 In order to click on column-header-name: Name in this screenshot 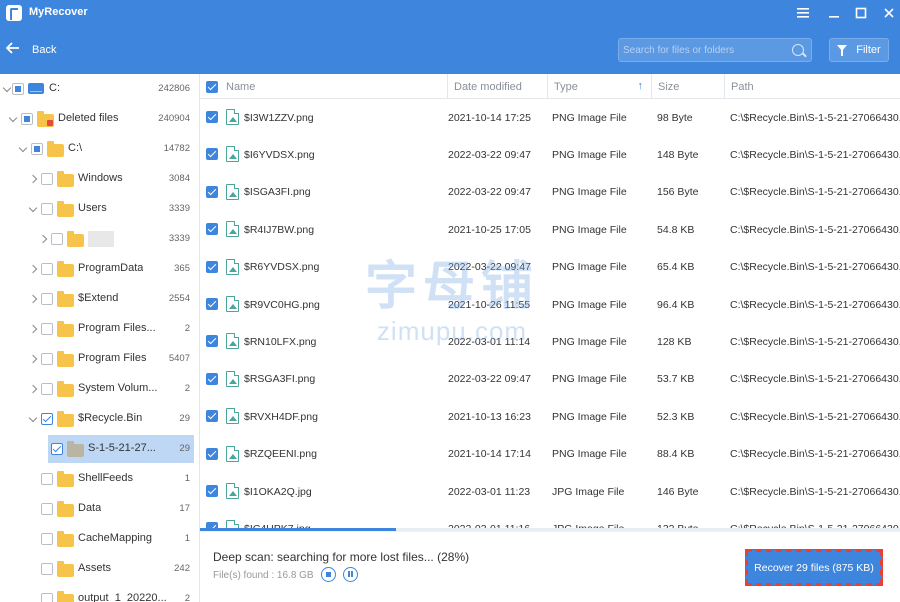, I will do `click(324, 86)`.